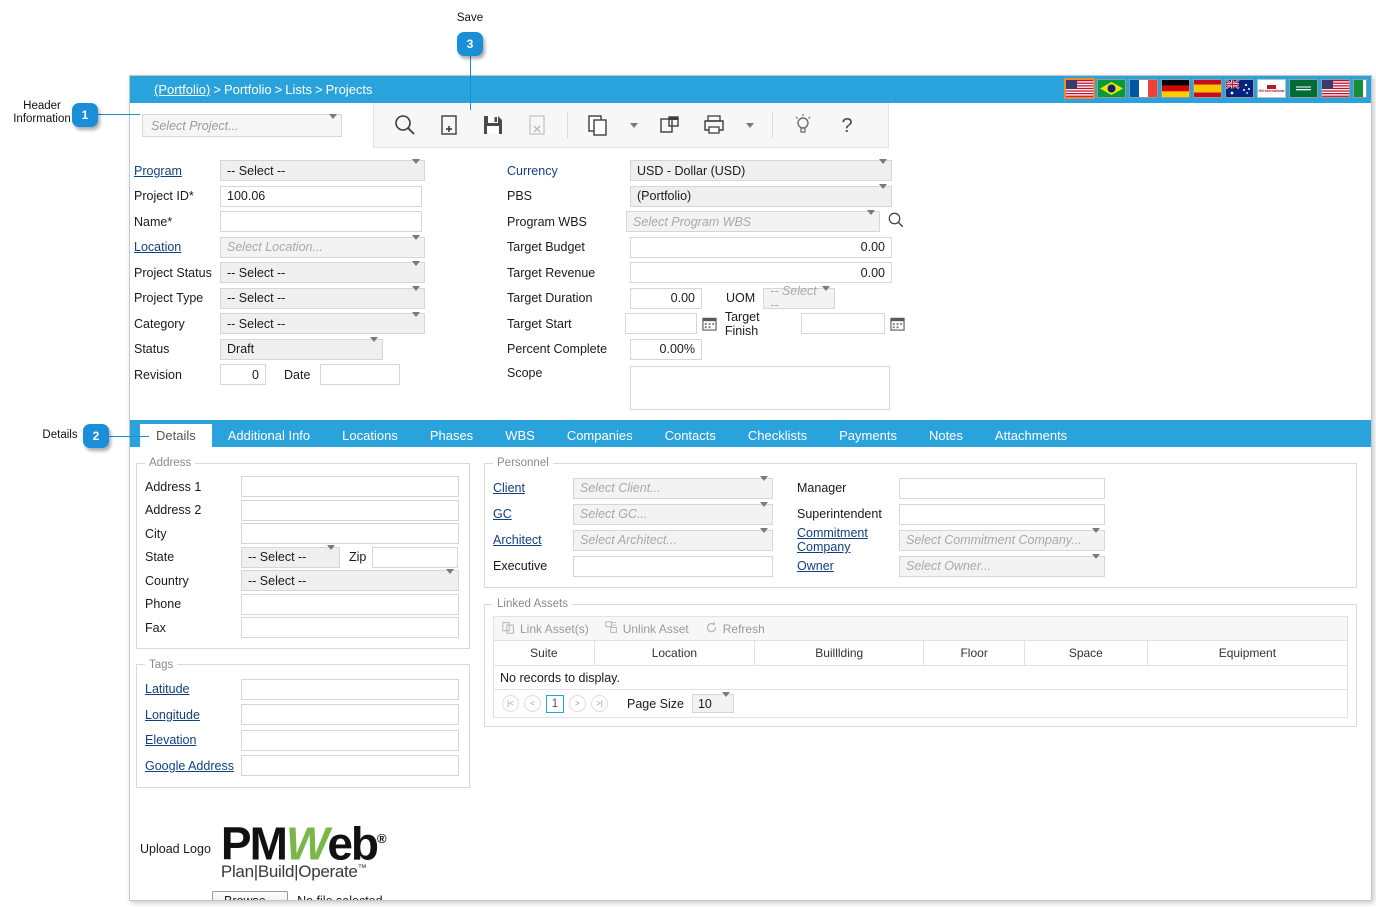 The width and height of the screenshot is (1376, 907). Describe the element at coordinates (896, 221) in the screenshot. I see `program-wbs-search-icon` at that location.